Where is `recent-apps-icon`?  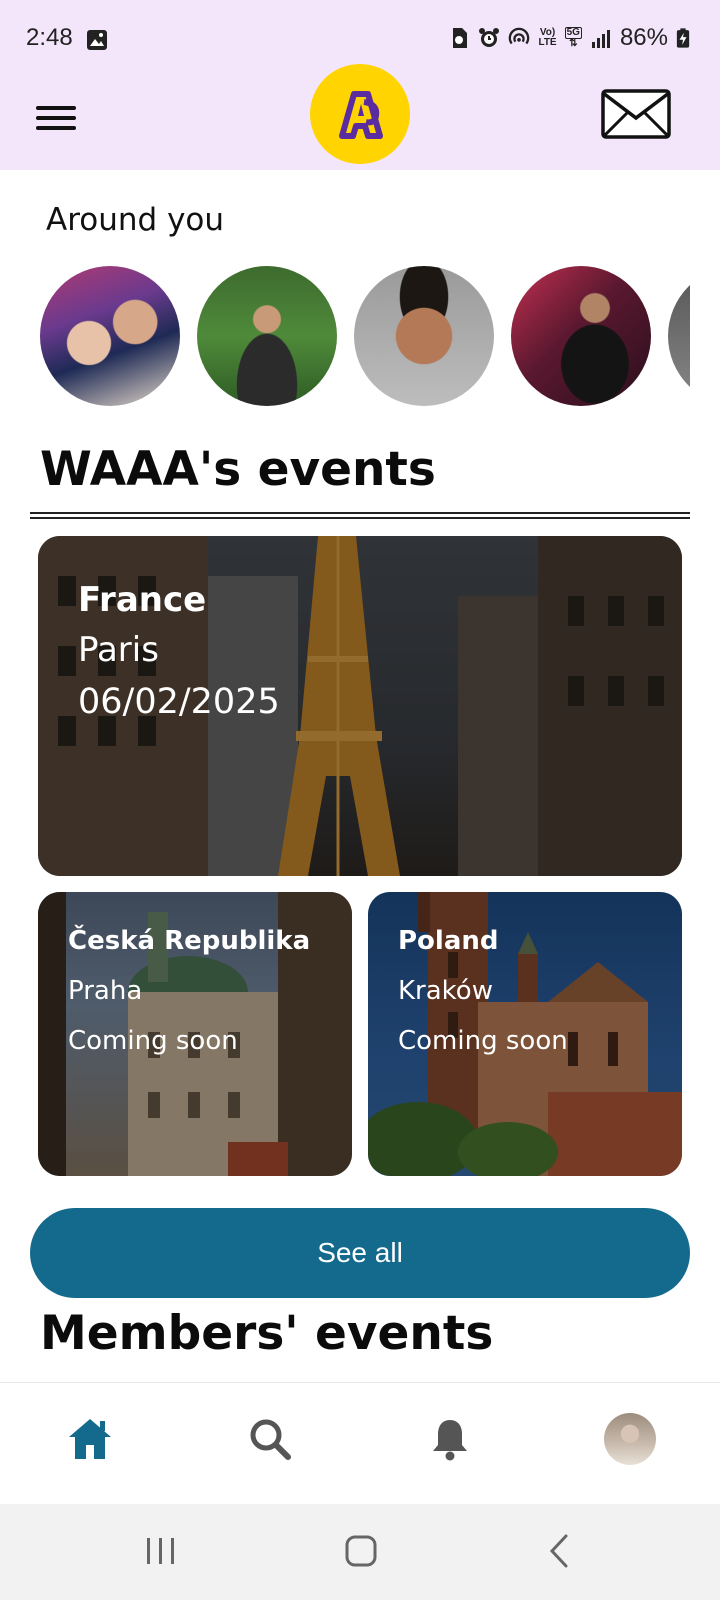
recent-apps-icon is located at coordinates (161, 1551).